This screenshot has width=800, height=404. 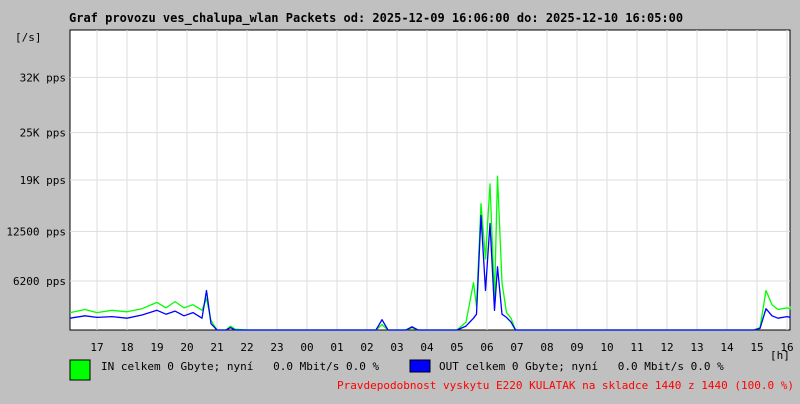 What do you see at coordinates (756, 347) in the screenshot?
I see `x-tick-label: 15` at bounding box center [756, 347].